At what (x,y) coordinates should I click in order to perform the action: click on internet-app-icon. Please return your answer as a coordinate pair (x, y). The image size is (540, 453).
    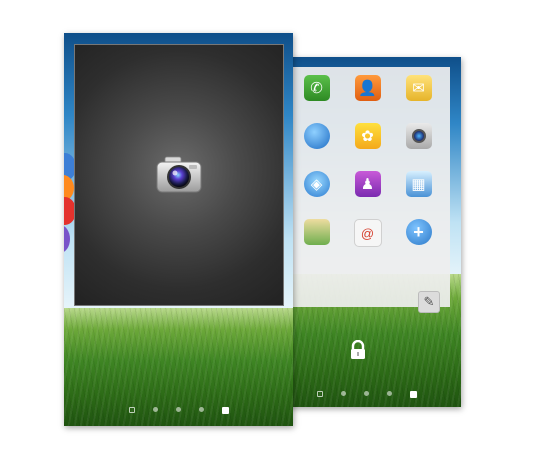
    Looking at the image, I should click on (316, 136).